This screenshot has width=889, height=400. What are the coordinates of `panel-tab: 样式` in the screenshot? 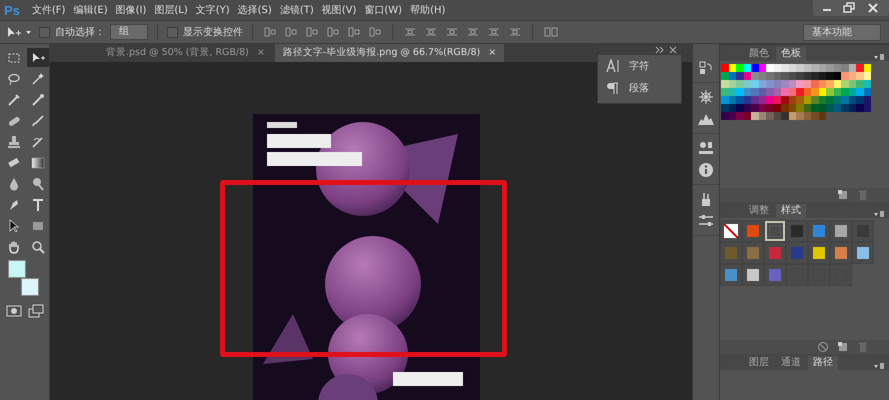 It's located at (791, 211).